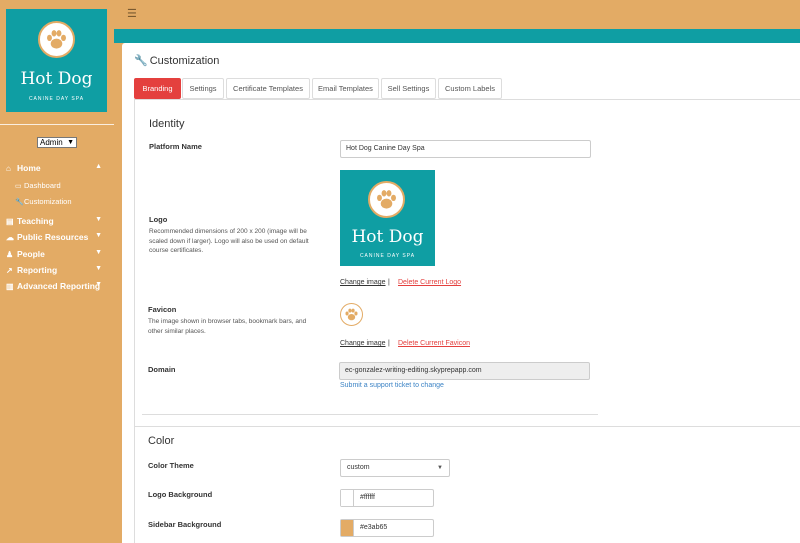  What do you see at coordinates (10, 286) in the screenshot?
I see `bar-chart-icon: ▥` at bounding box center [10, 286].